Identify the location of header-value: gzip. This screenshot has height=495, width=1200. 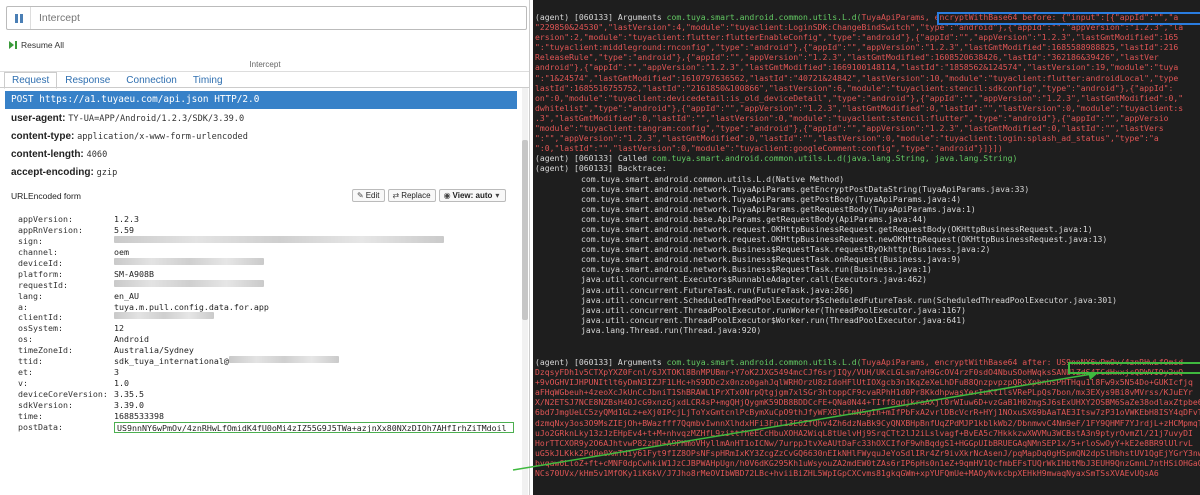
(107, 173).